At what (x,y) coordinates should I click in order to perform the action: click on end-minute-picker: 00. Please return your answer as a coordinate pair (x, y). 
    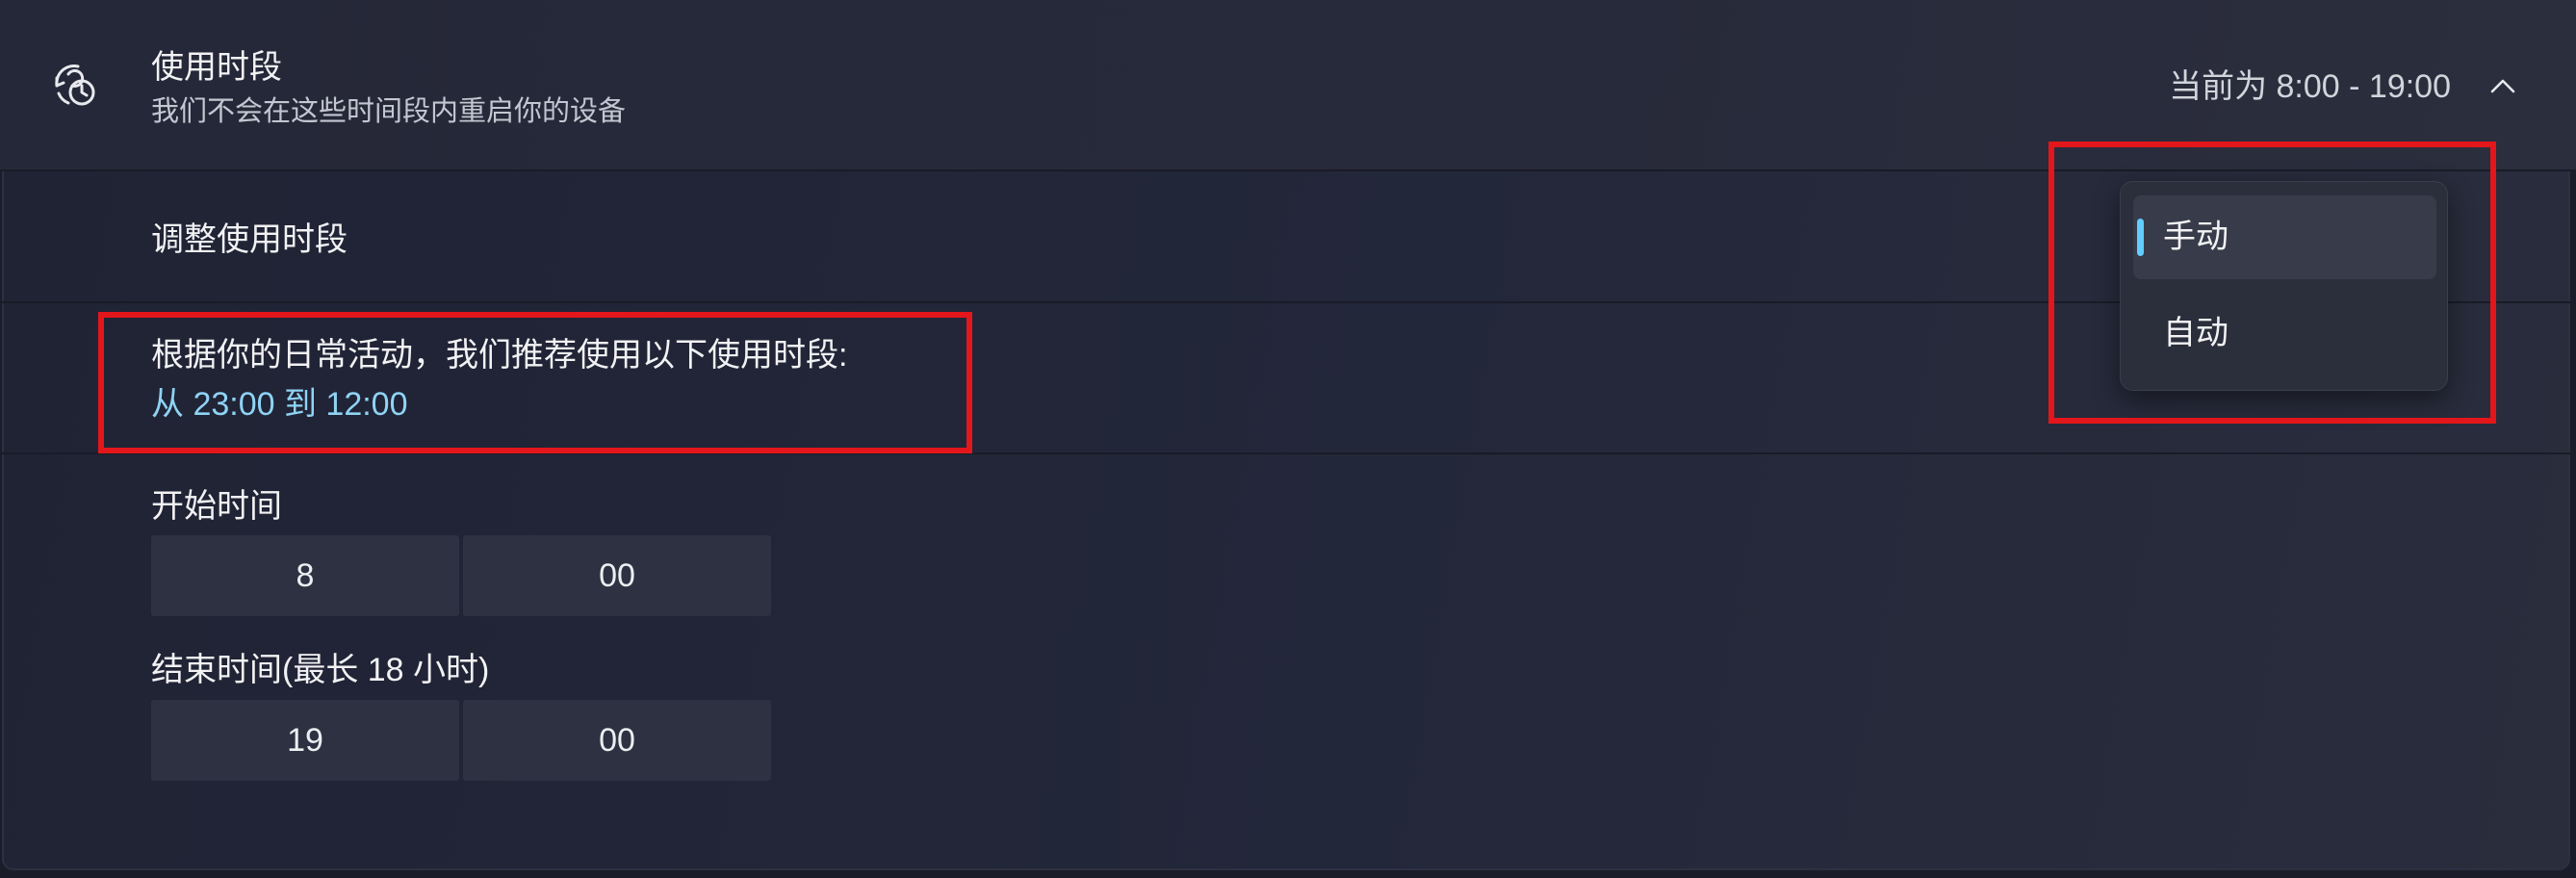
    Looking at the image, I should click on (617, 741).